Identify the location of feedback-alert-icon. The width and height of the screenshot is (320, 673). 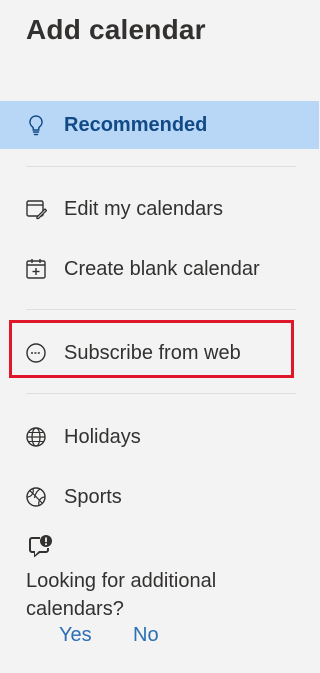
(40, 548).